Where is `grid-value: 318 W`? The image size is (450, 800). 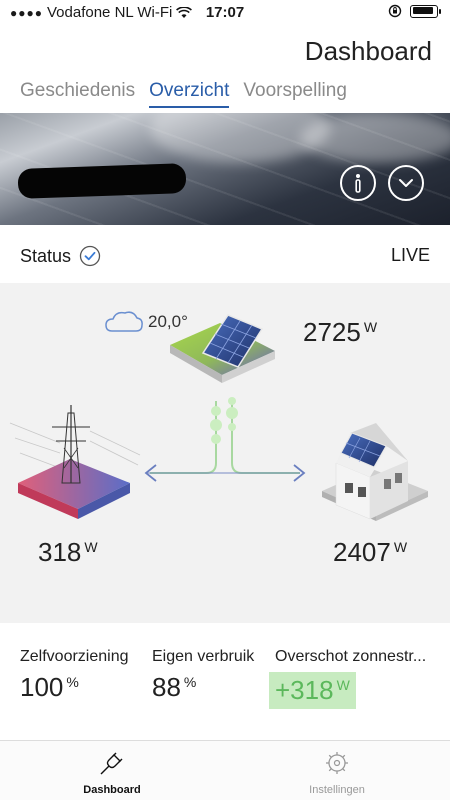 grid-value: 318 W is located at coordinates (68, 552).